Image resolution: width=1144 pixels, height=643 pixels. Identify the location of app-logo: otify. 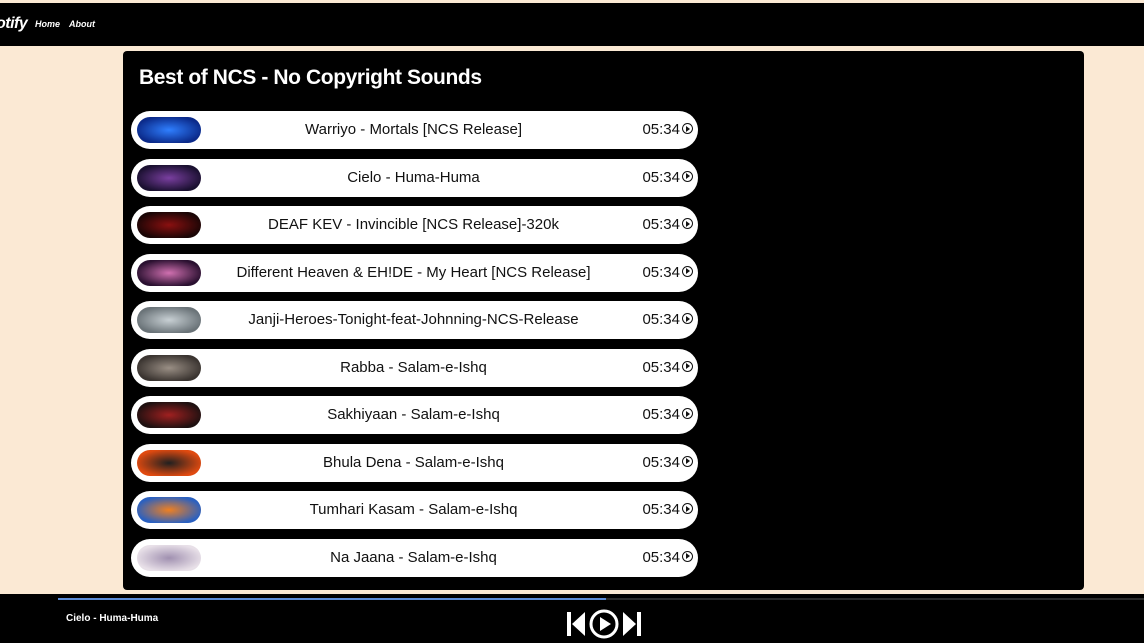
(14, 24).